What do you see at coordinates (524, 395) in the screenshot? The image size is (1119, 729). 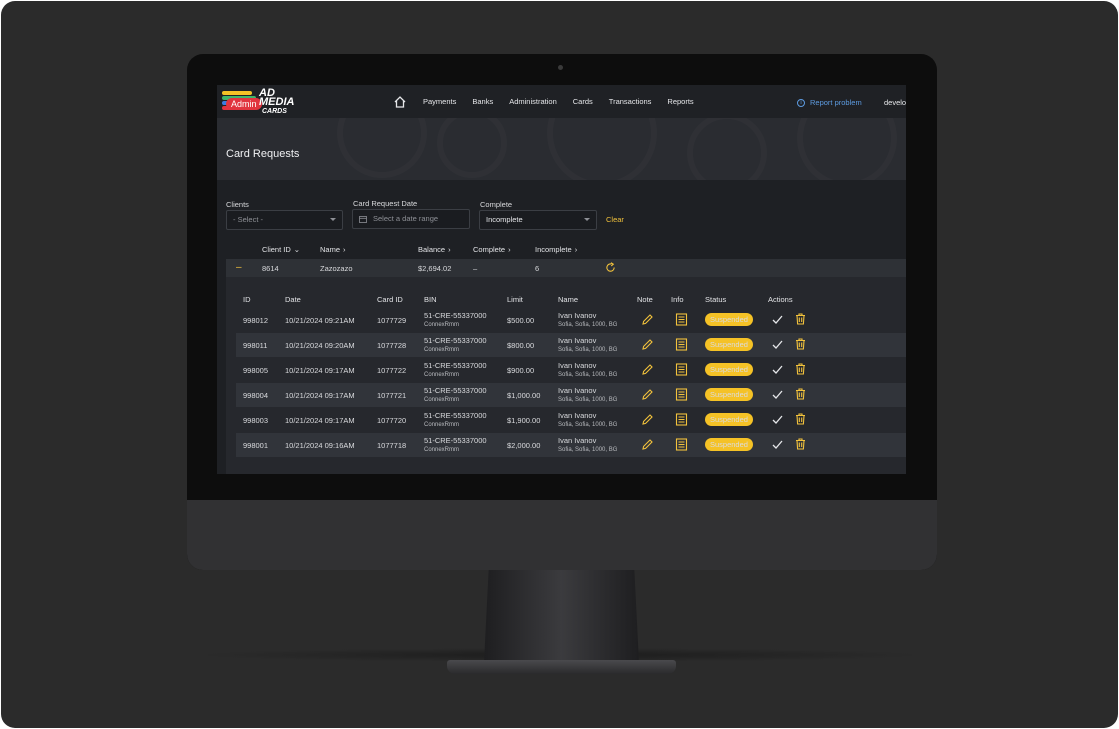 I see `cell-limit: $1,000.00` at bounding box center [524, 395].